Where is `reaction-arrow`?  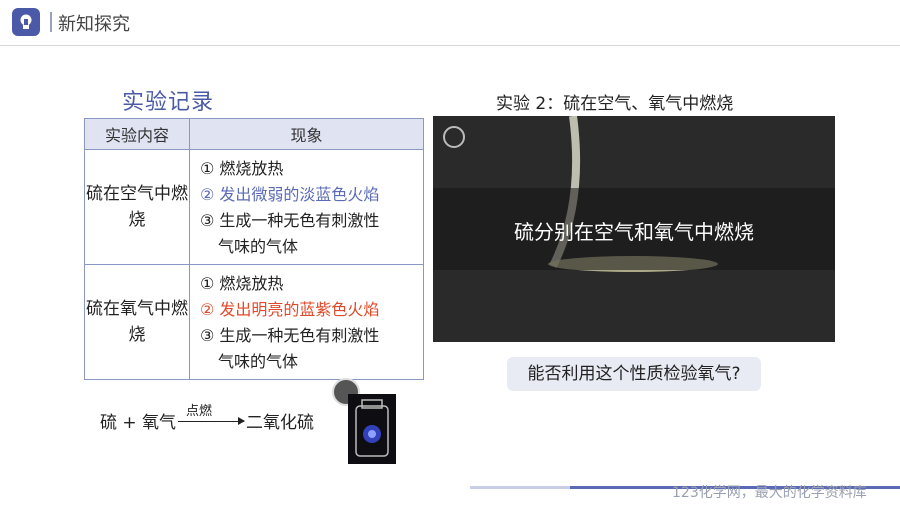 reaction-arrow is located at coordinates (211, 421).